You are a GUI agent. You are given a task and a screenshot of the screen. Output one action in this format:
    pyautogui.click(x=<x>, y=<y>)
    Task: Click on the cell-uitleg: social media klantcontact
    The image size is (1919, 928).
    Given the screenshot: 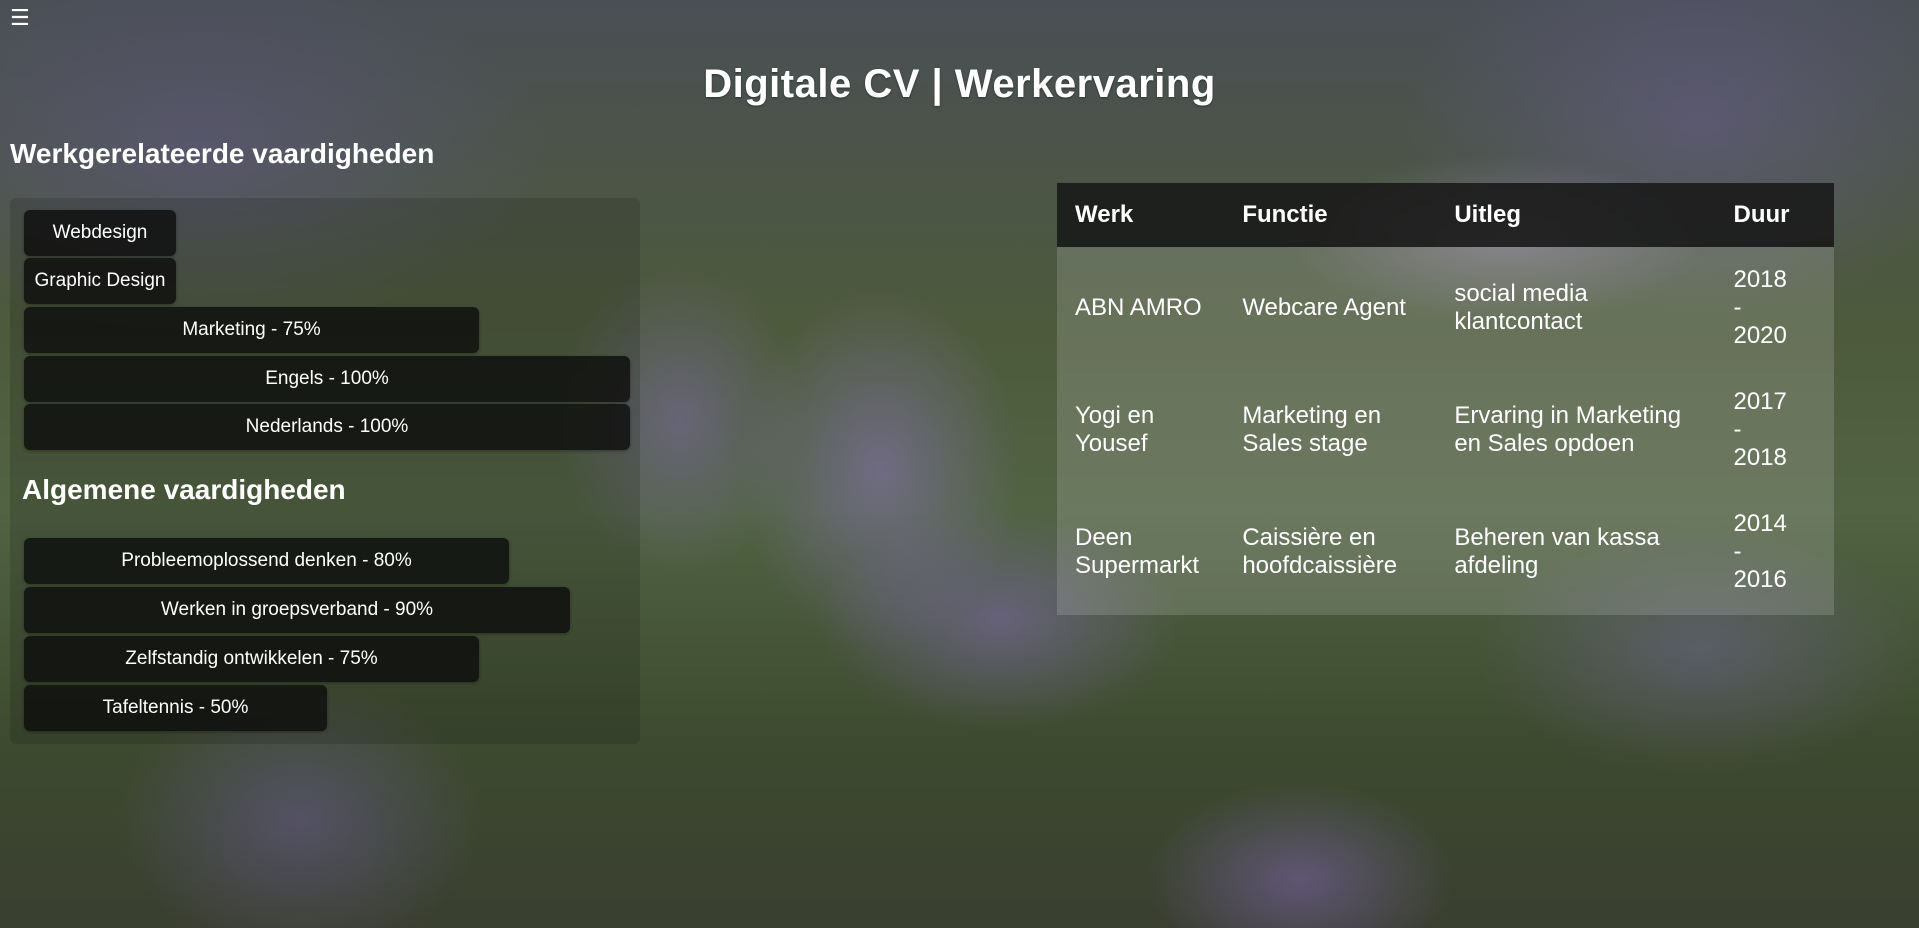 What is the action you would take?
    pyautogui.click(x=1521, y=307)
    